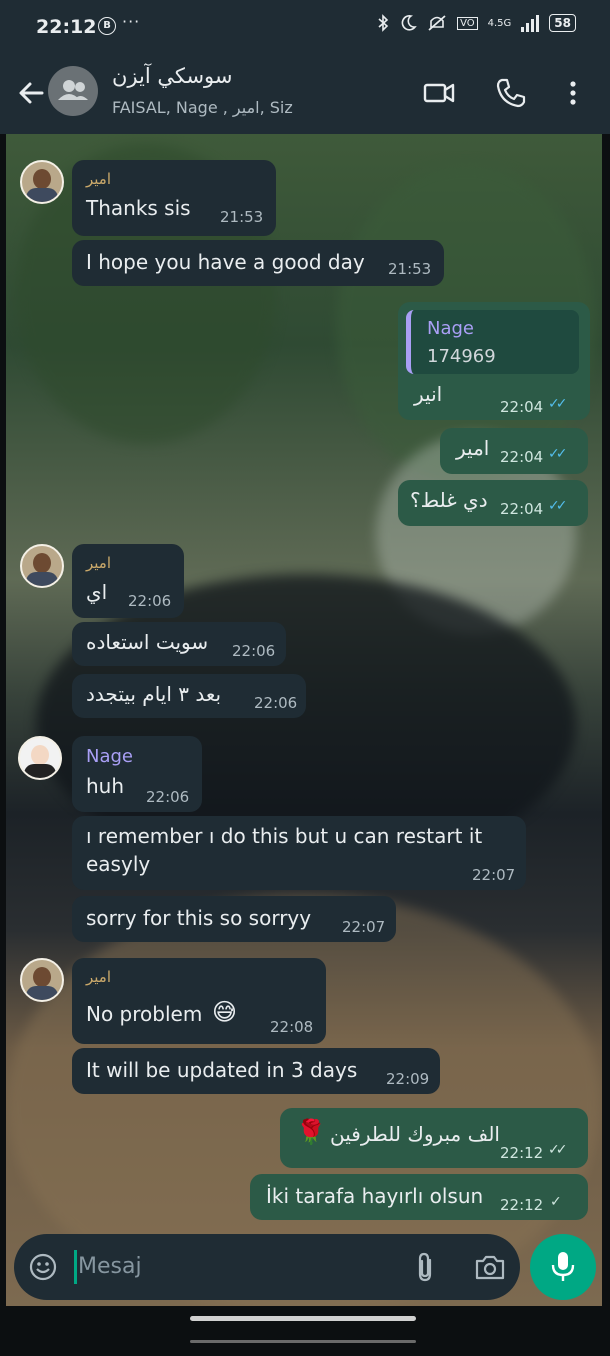 The image size is (610, 1356). I want to click on status-bar: 22:12 B ··· VO 4.5G 58, so click(305, 27).